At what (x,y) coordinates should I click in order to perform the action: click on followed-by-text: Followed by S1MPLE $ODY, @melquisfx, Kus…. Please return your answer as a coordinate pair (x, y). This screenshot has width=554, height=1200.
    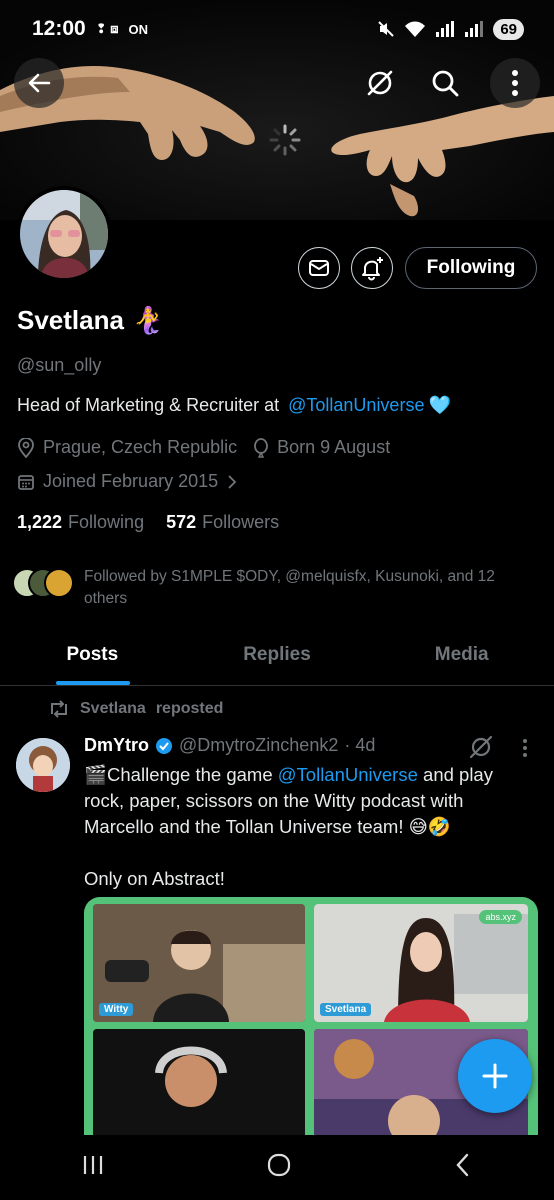
    Looking at the image, I should click on (289, 587).